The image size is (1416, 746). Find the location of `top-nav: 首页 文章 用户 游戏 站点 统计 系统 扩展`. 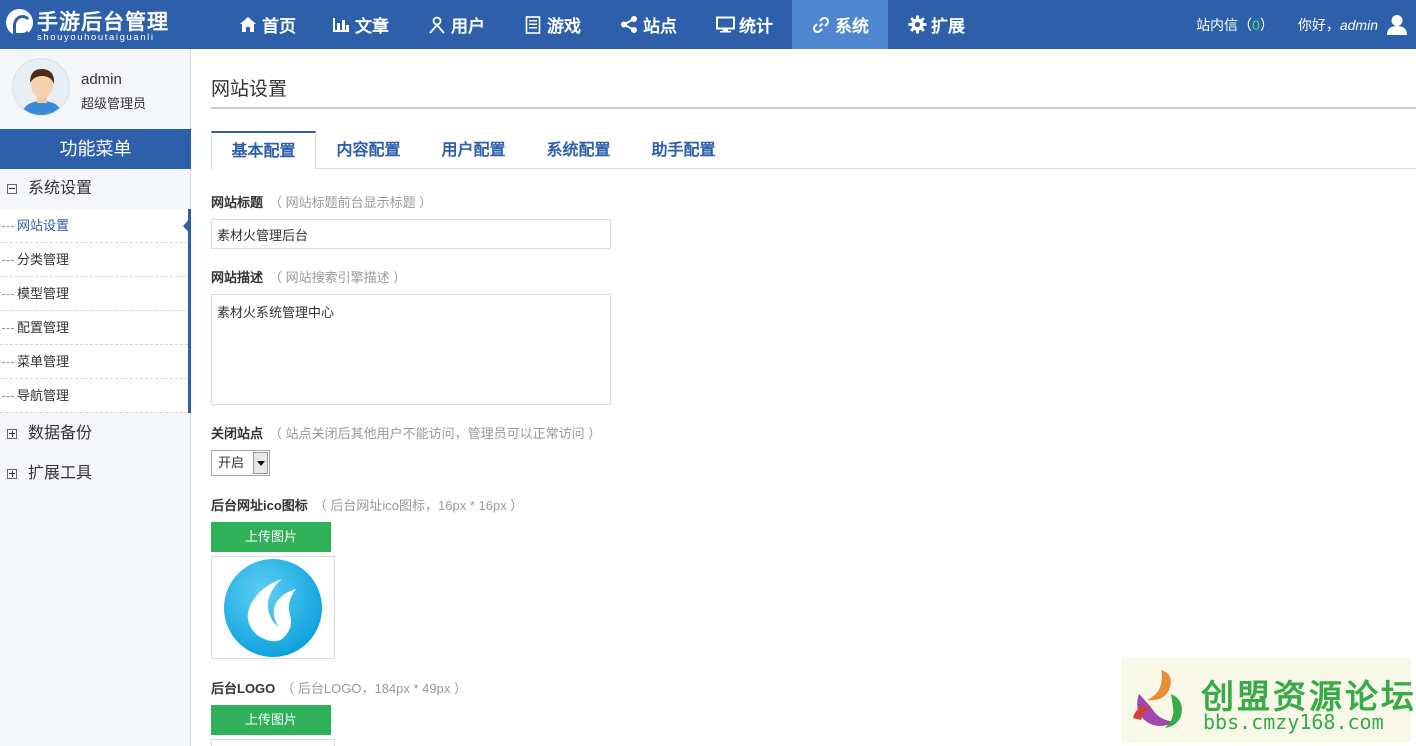

top-nav: 首页 文章 用户 游戏 站点 统计 系统 扩展 is located at coordinates (603, 24).